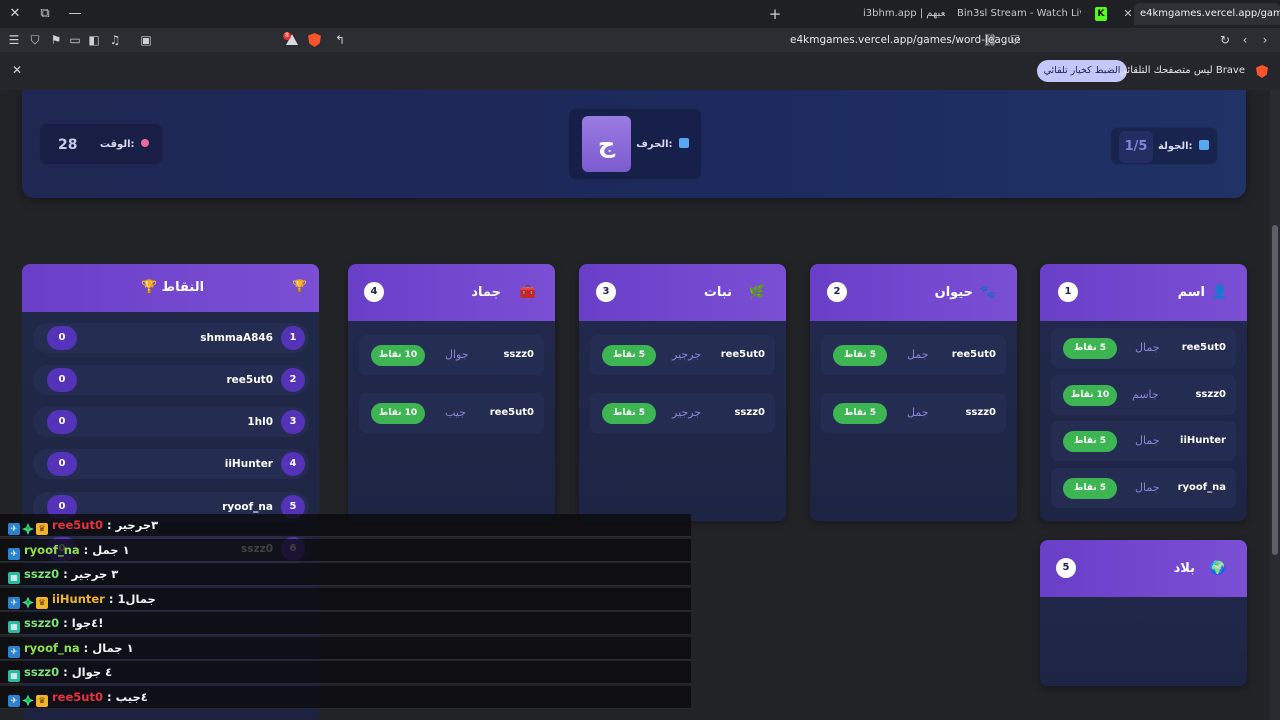 The width and height of the screenshot is (1280, 720). I want to click on close-icon: ✕, so click(17, 70).